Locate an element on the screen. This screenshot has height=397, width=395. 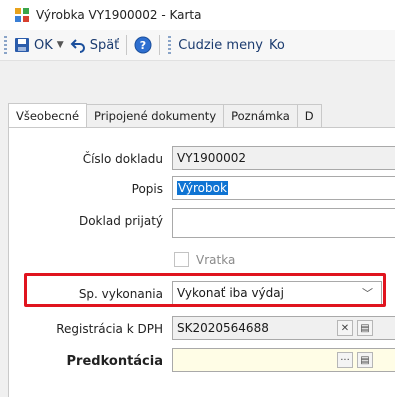
ellipsis-icon: ··· is located at coordinates (345, 360).